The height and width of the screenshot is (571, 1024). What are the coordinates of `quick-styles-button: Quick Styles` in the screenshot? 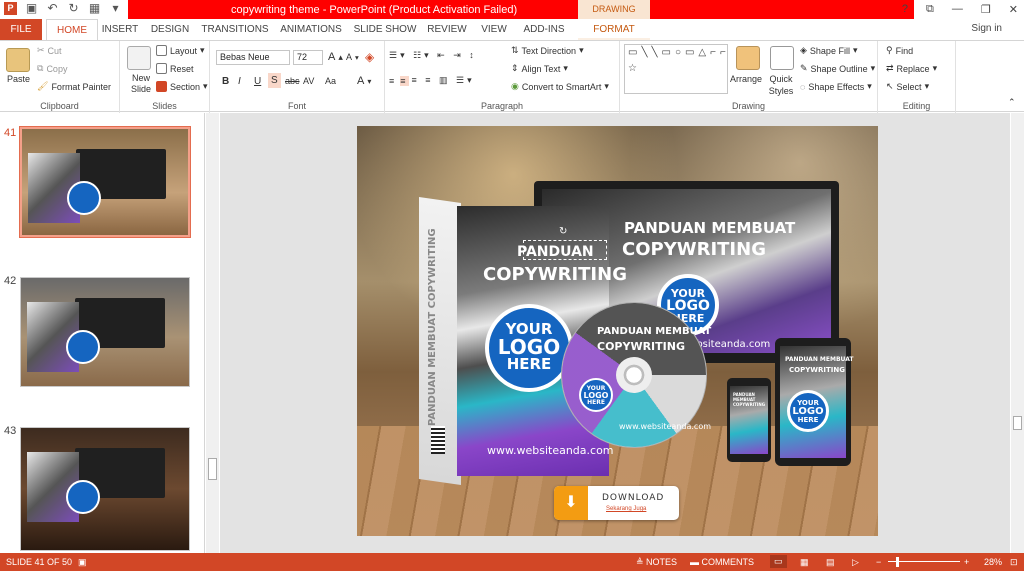 It's located at (781, 85).